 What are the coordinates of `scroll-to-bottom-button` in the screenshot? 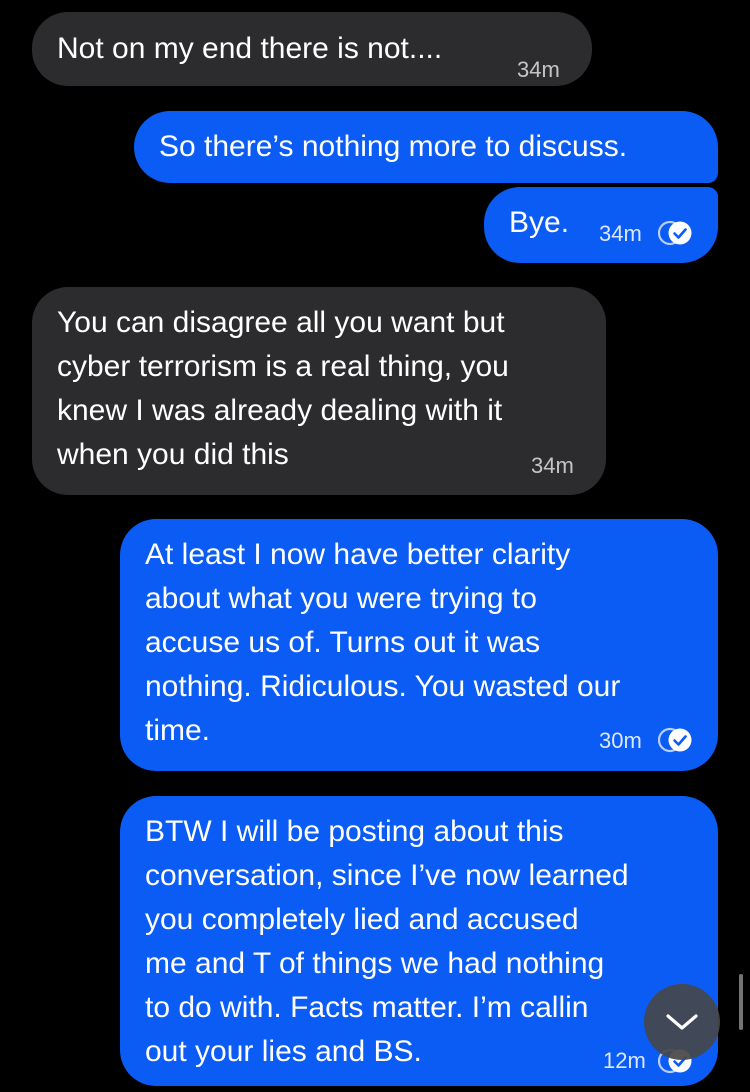 It's located at (682, 1022).